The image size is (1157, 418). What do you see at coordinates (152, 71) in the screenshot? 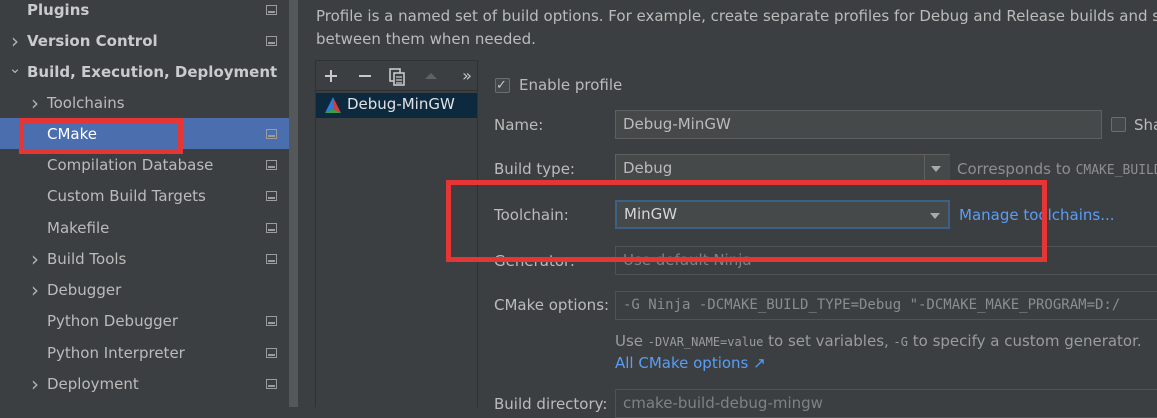
I see `sidebar-item-label: Build, Execution, Deployment` at bounding box center [152, 71].